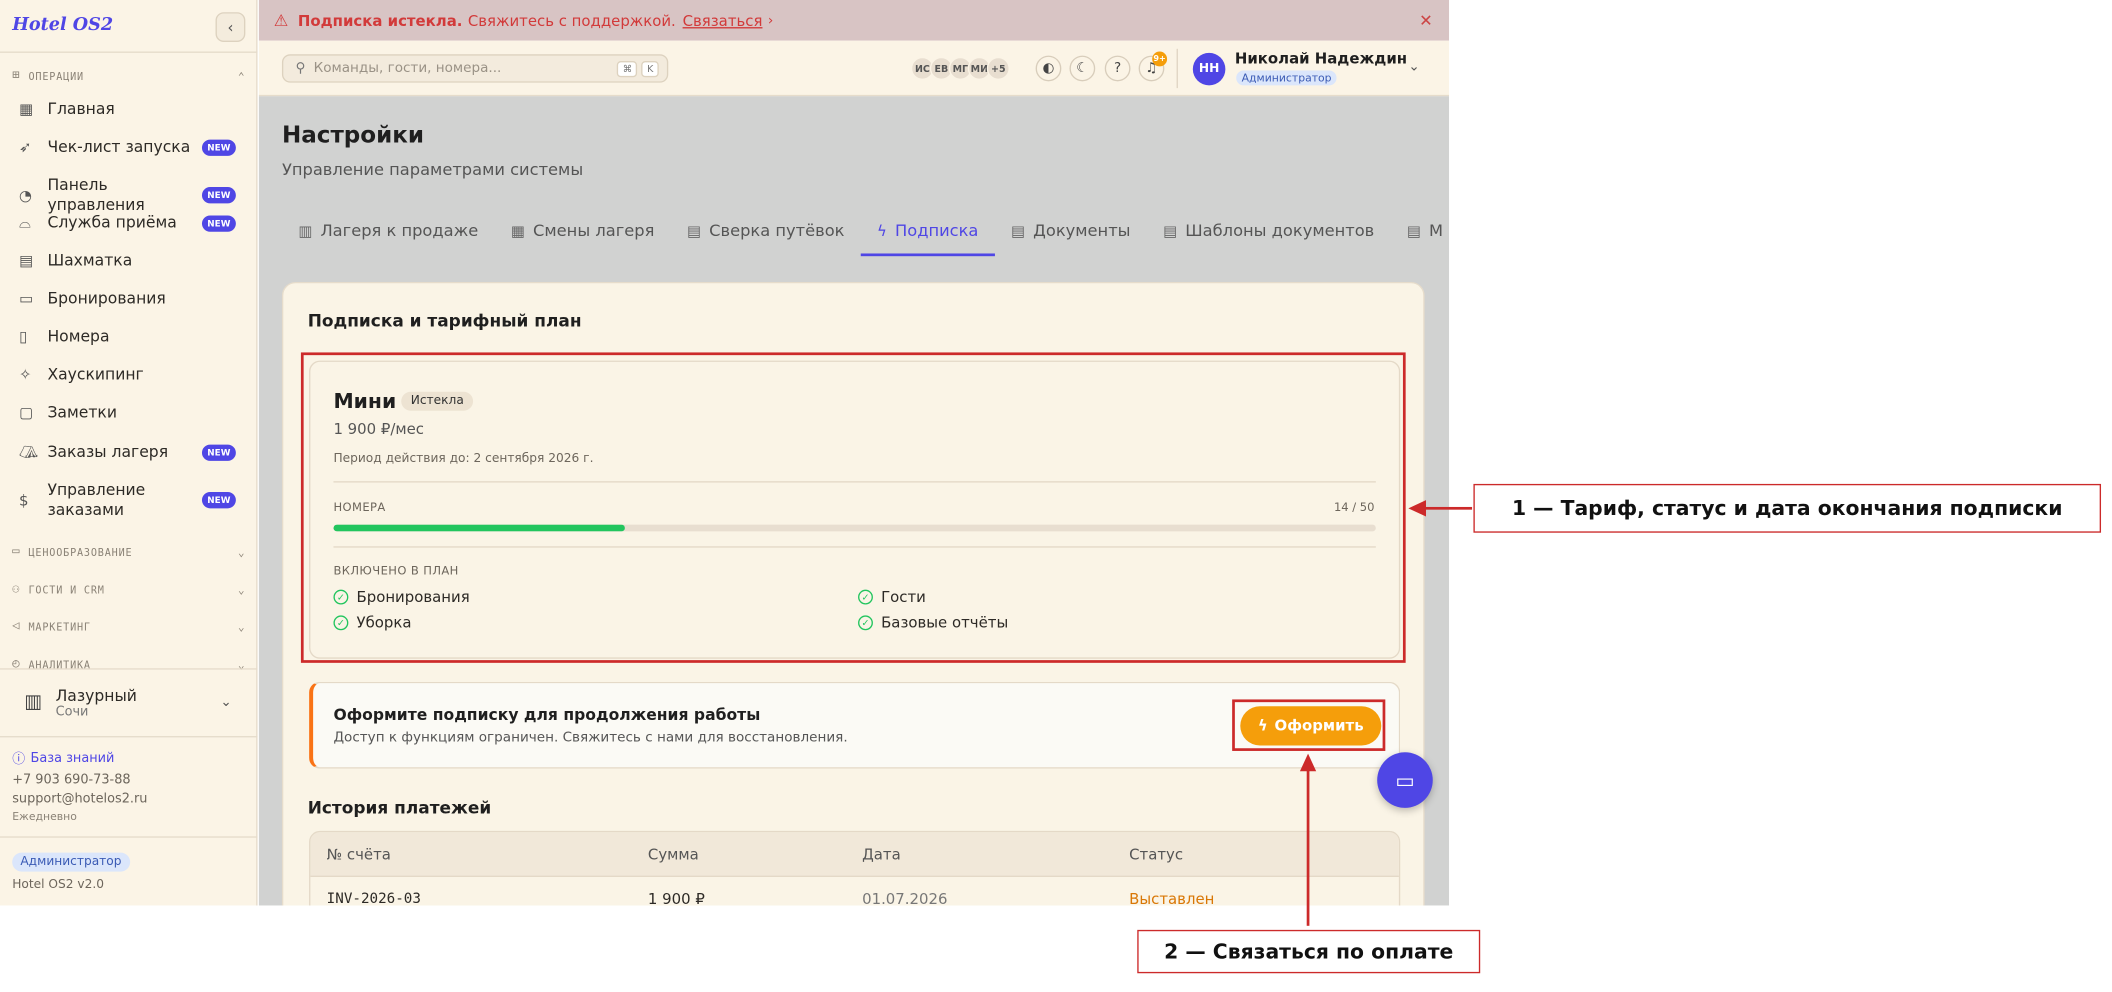  I want to click on tab-voucher-reconciliation: ▤ Сверка путёвок, so click(766, 231).